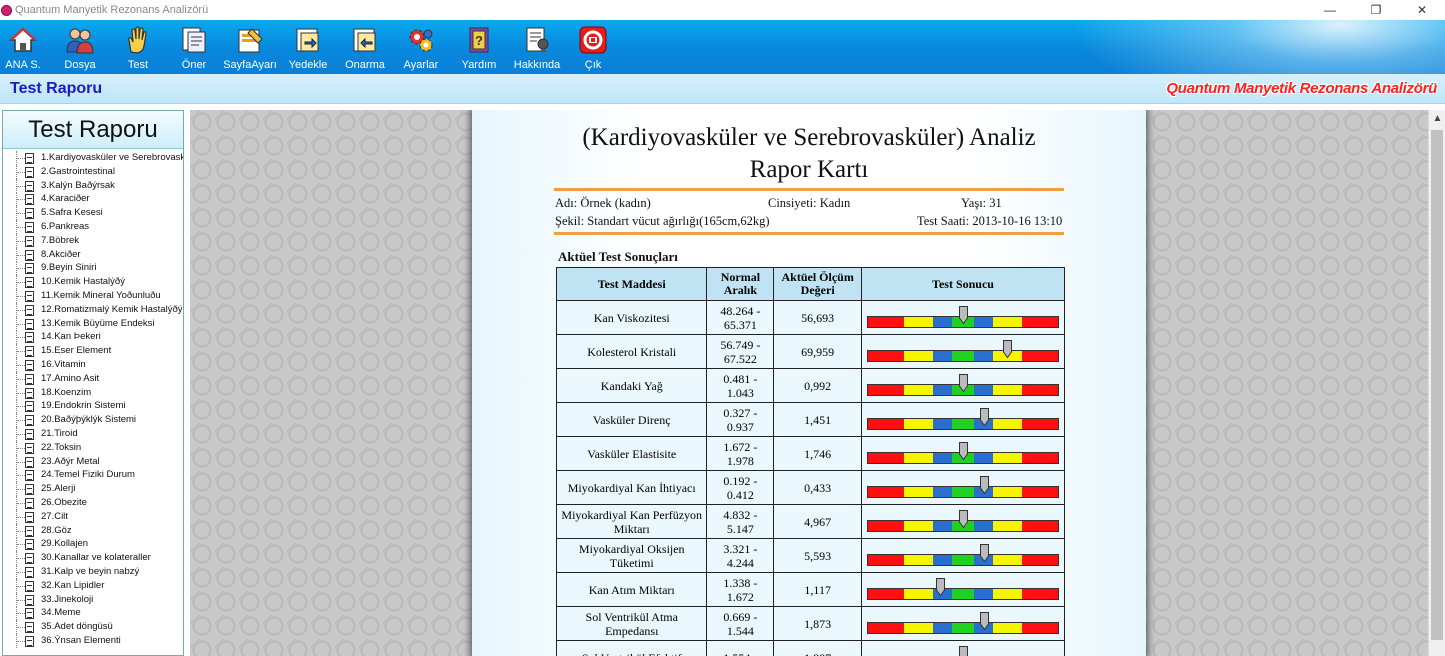  Describe the element at coordinates (65, 199) in the screenshot. I see `tree-item-label: 4.Karaciðer` at that location.